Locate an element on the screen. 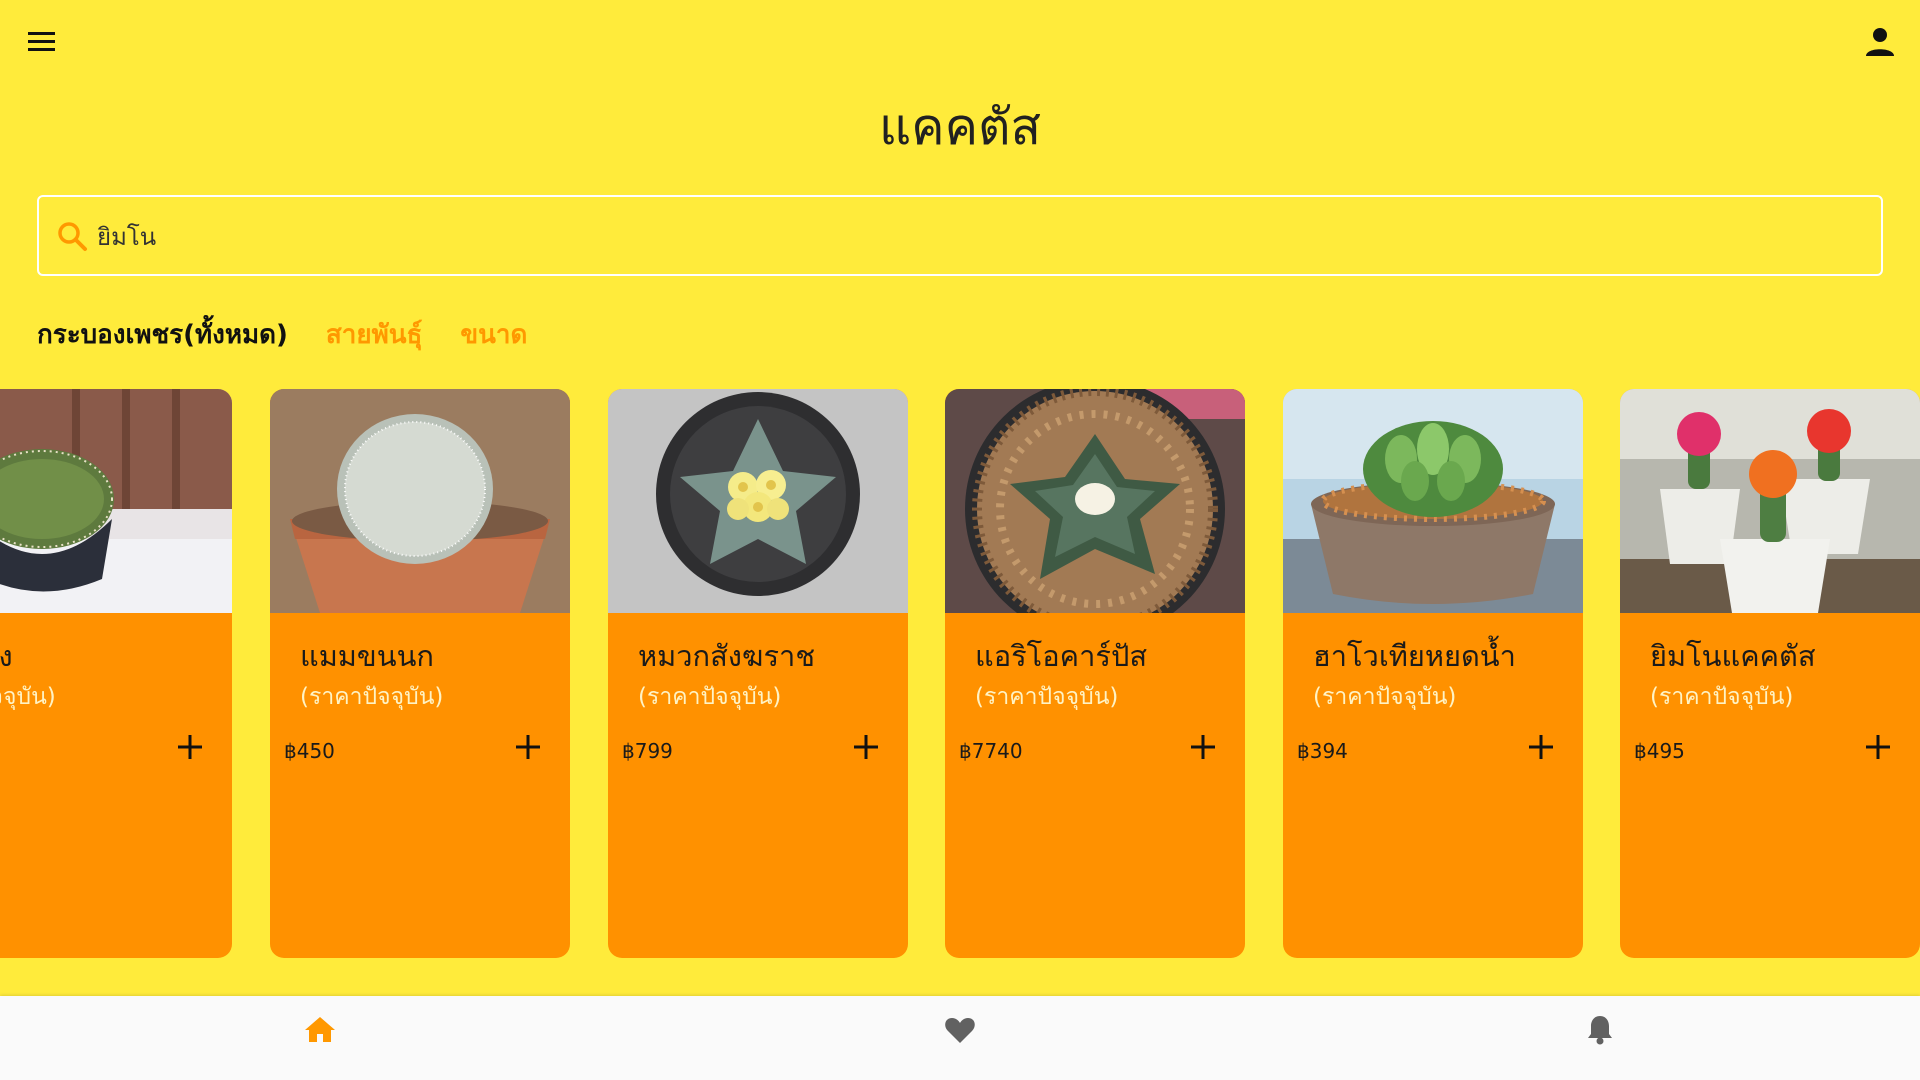 This screenshot has width=1920, height=1080. search-icon is located at coordinates (73, 237).